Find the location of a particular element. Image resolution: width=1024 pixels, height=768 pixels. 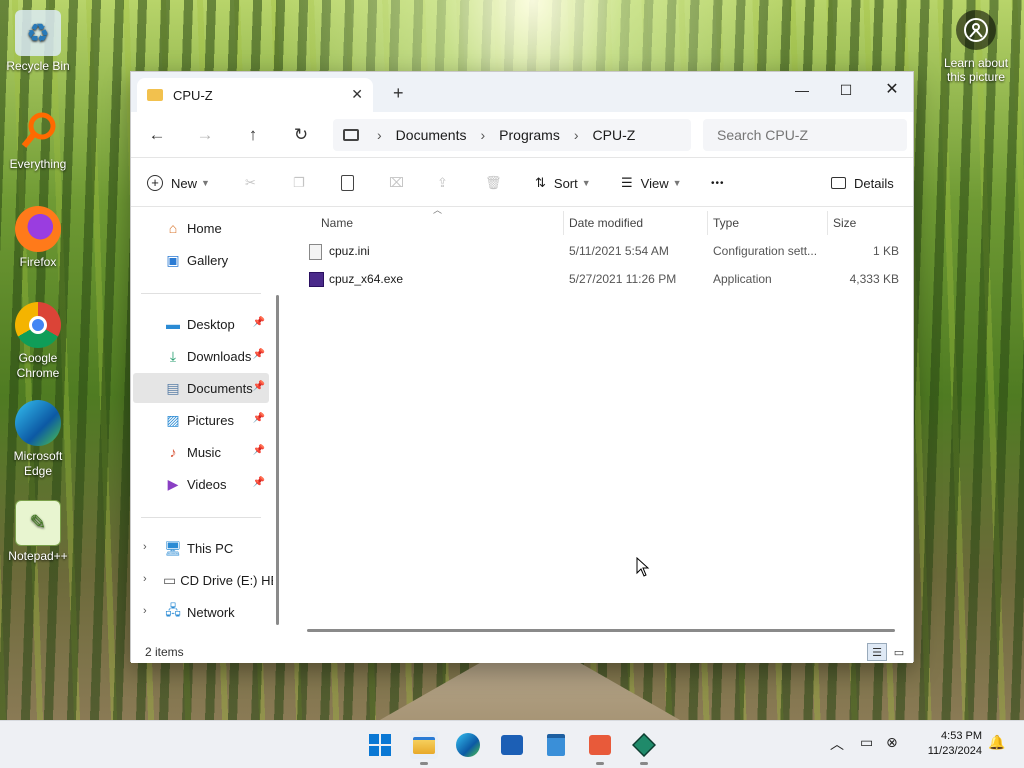

taskbar-store is located at coordinates (512, 745).